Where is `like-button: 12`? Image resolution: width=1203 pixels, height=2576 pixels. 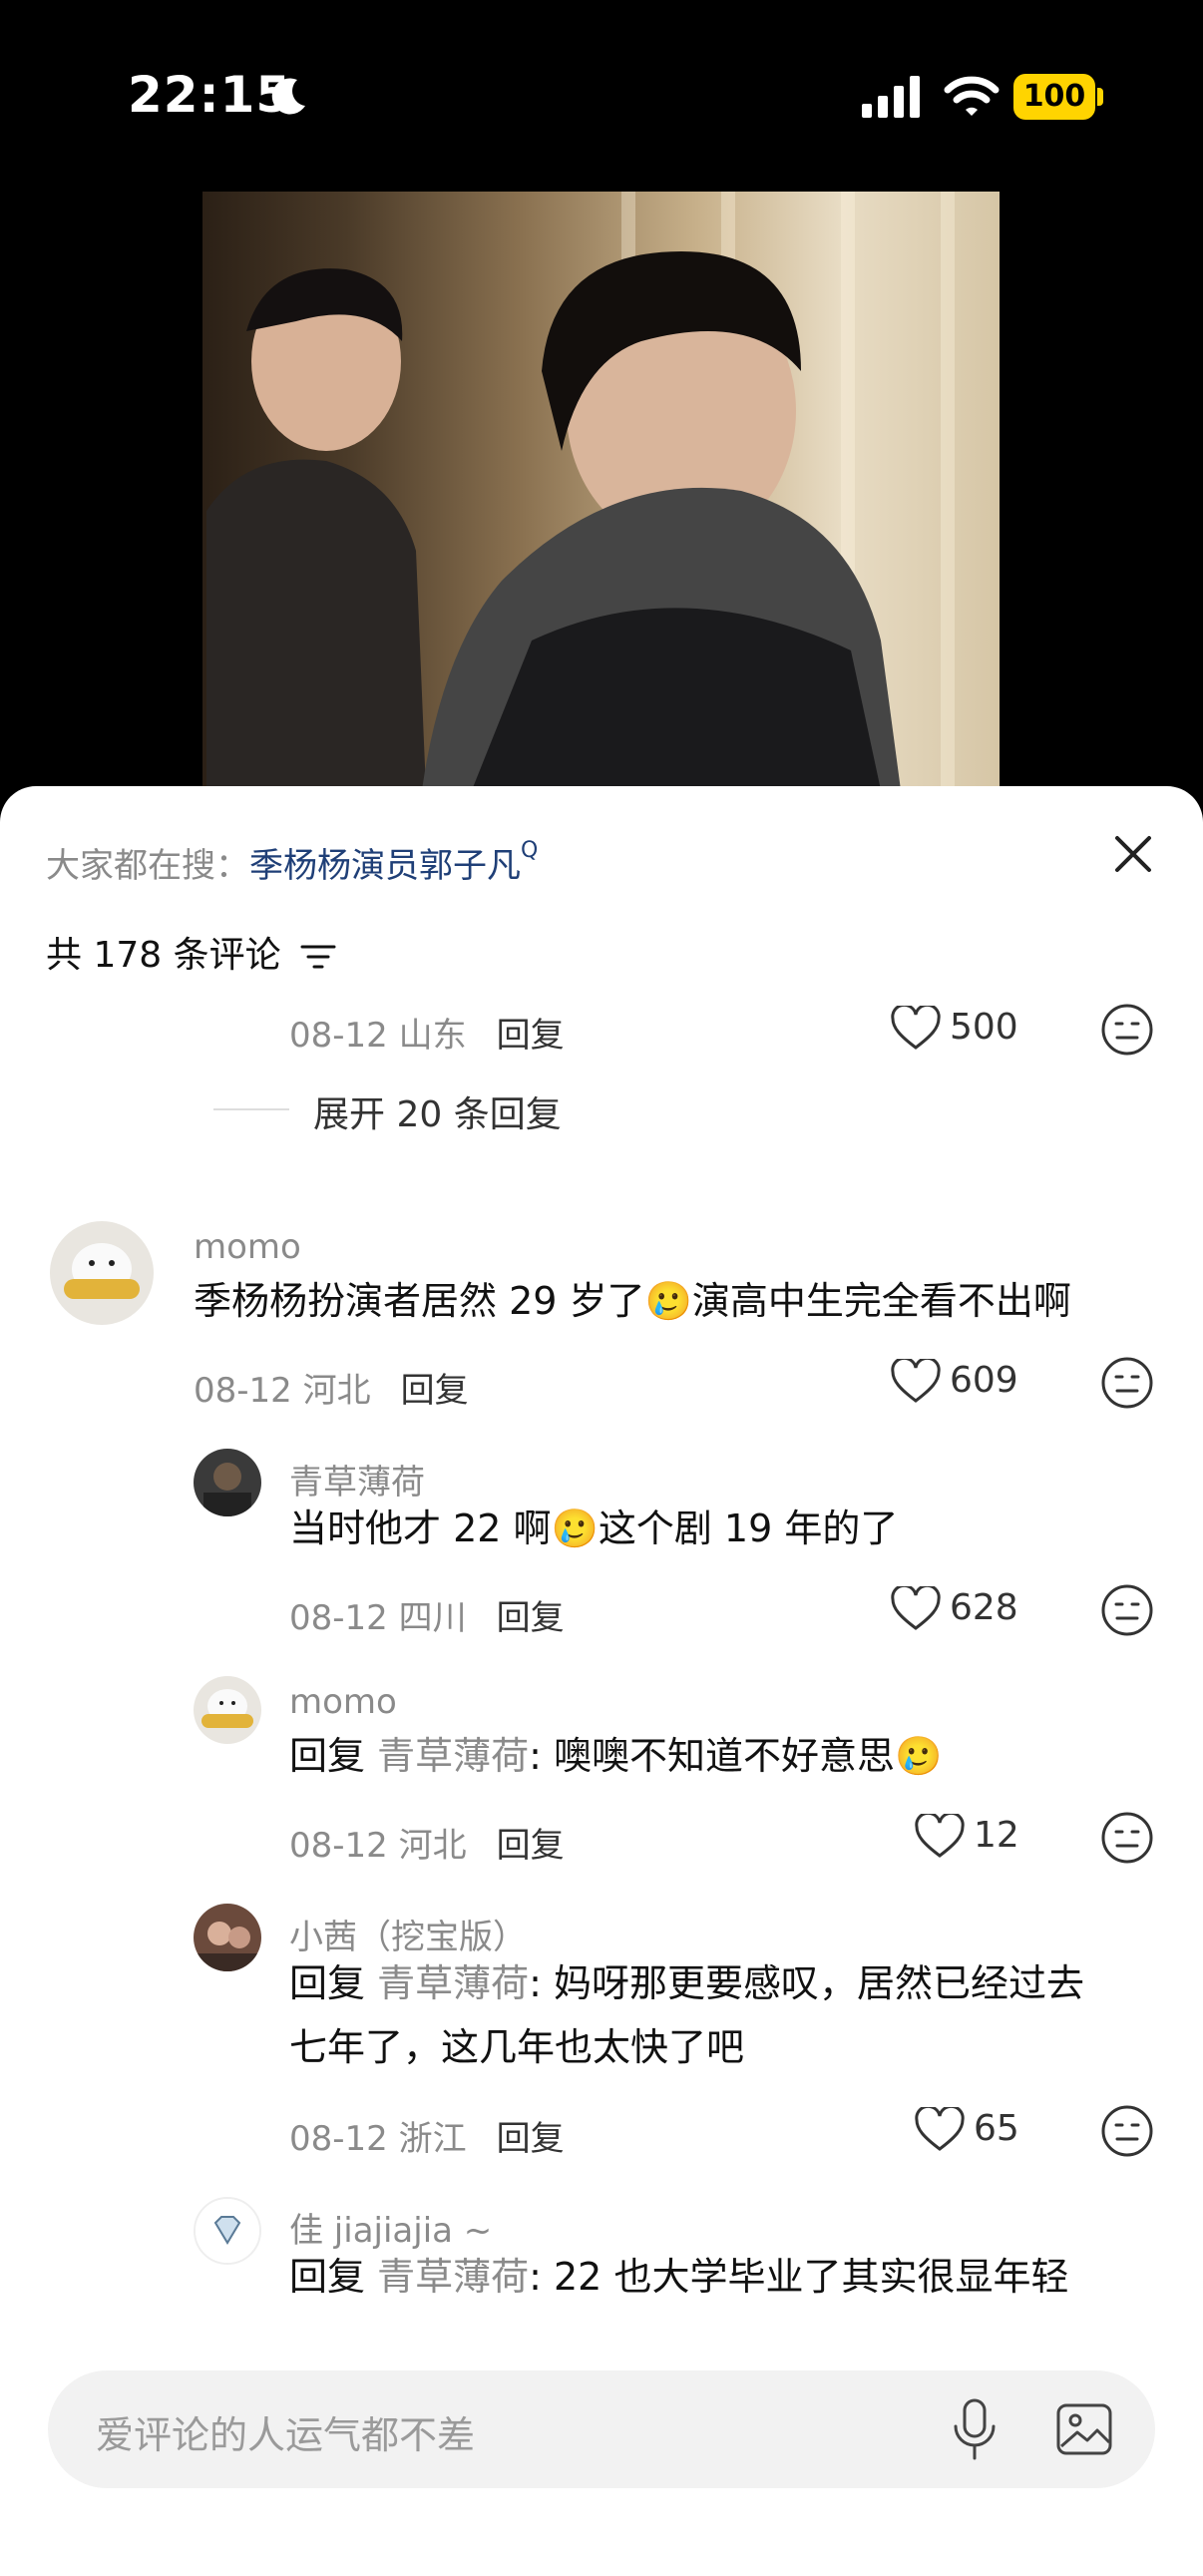 like-button: 12 is located at coordinates (966, 1835).